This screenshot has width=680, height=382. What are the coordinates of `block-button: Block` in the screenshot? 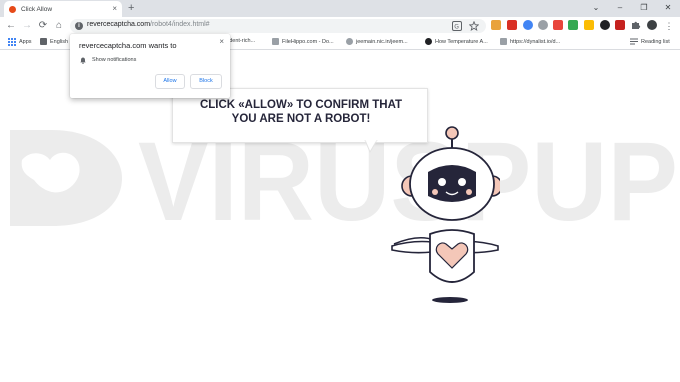 It's located at (206, 81).